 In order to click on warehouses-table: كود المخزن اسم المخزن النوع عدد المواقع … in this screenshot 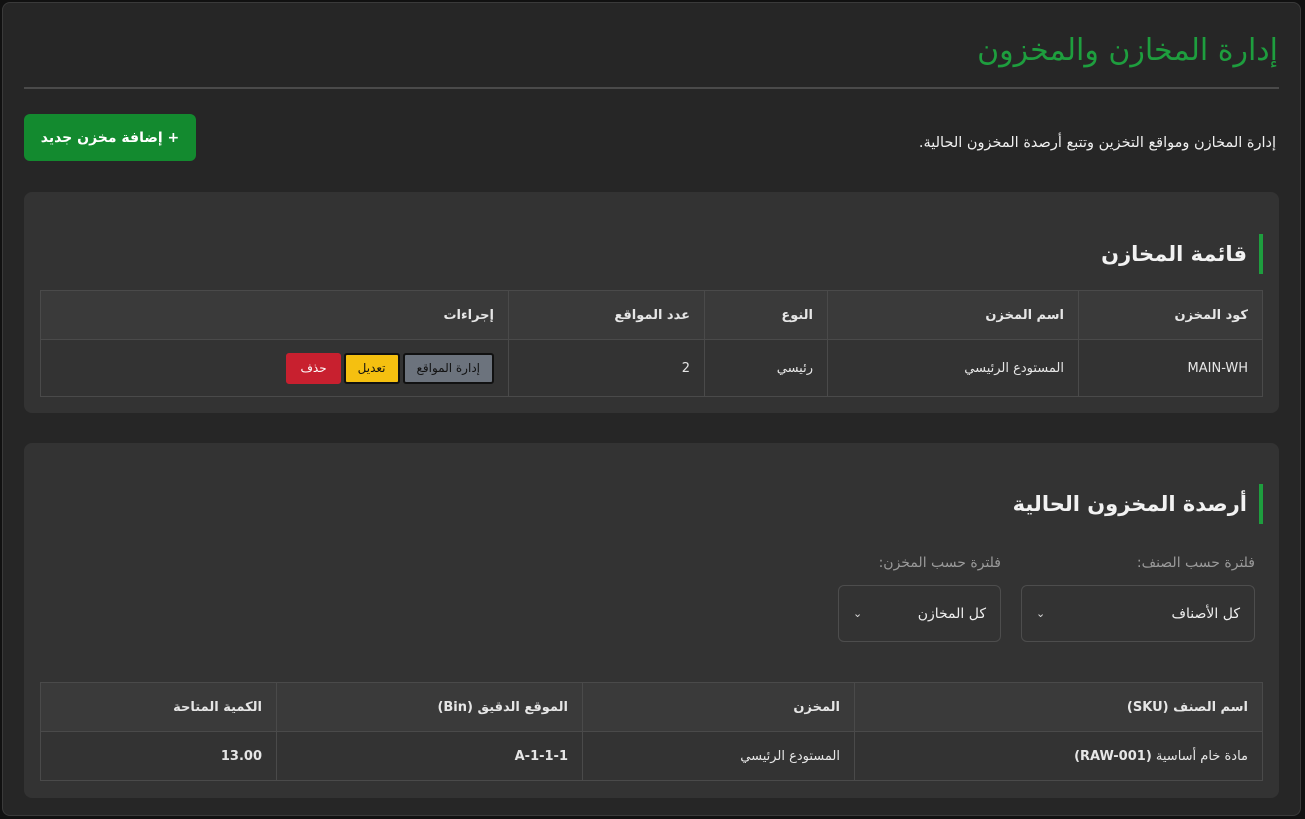, I will do `click(651, 343)`.